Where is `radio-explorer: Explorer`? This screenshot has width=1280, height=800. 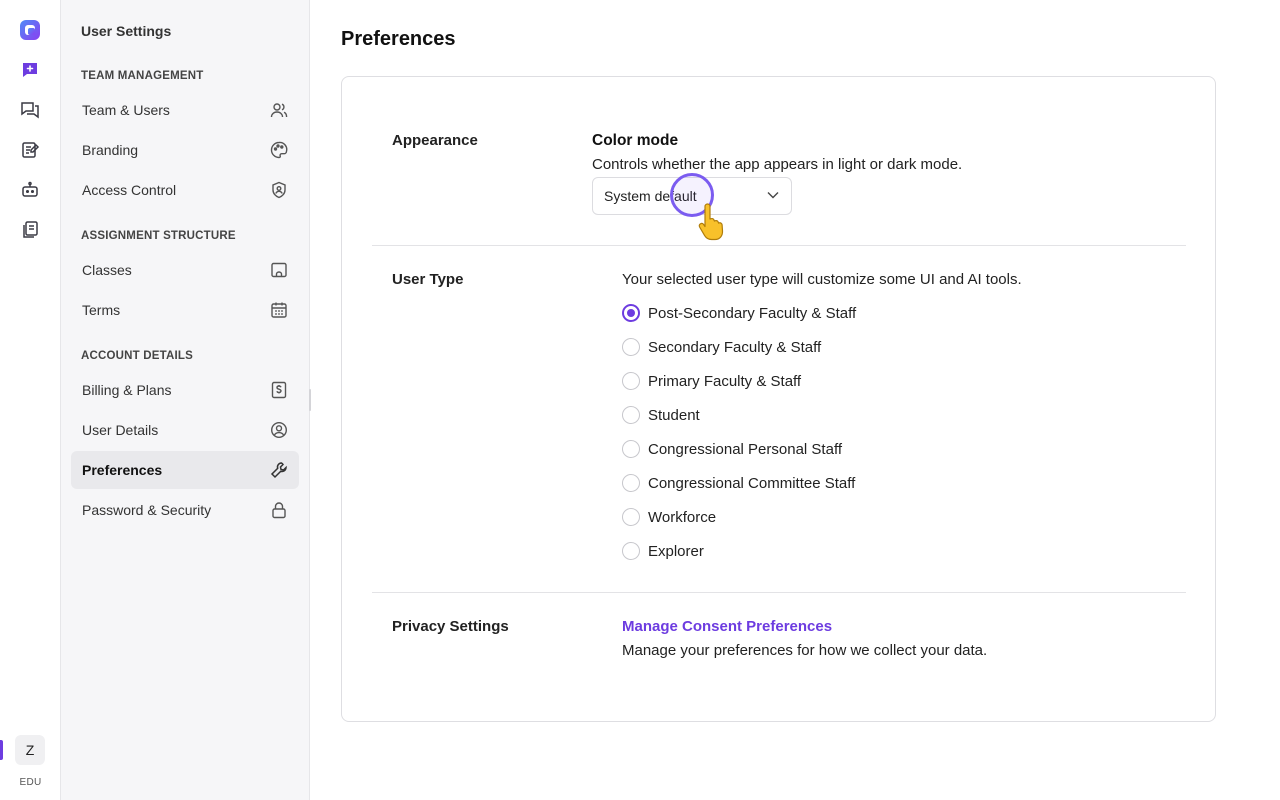
radio-explorer: Explorer is located at coordinates (663, 551).